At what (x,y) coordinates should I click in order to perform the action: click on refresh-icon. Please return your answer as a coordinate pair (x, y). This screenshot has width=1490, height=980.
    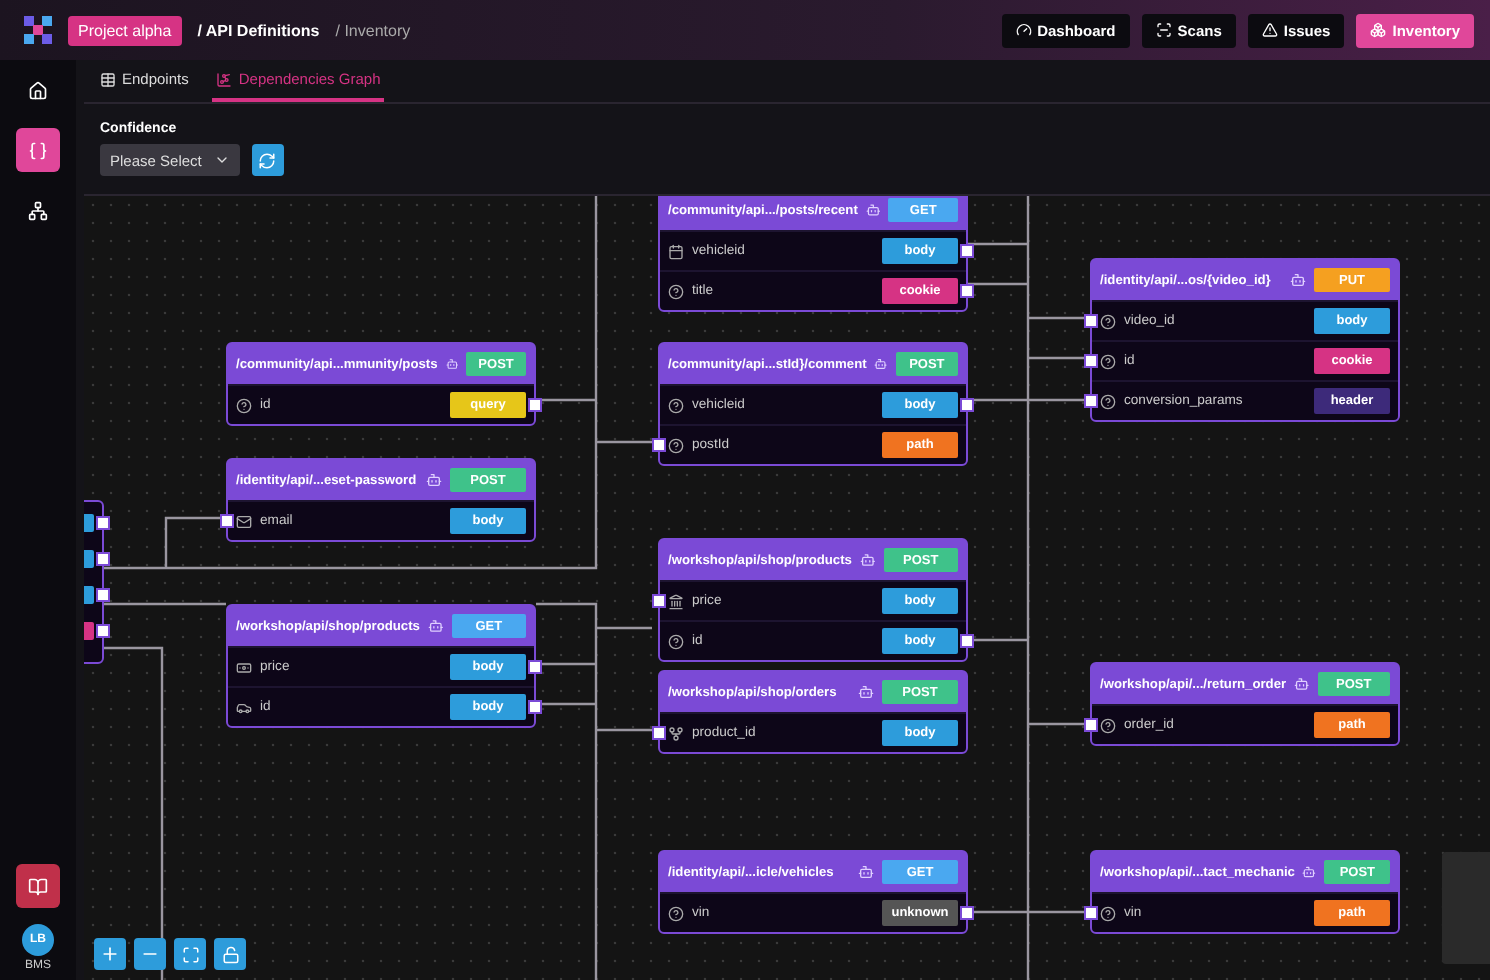
    Looking at the image, I should click on (267, 160).